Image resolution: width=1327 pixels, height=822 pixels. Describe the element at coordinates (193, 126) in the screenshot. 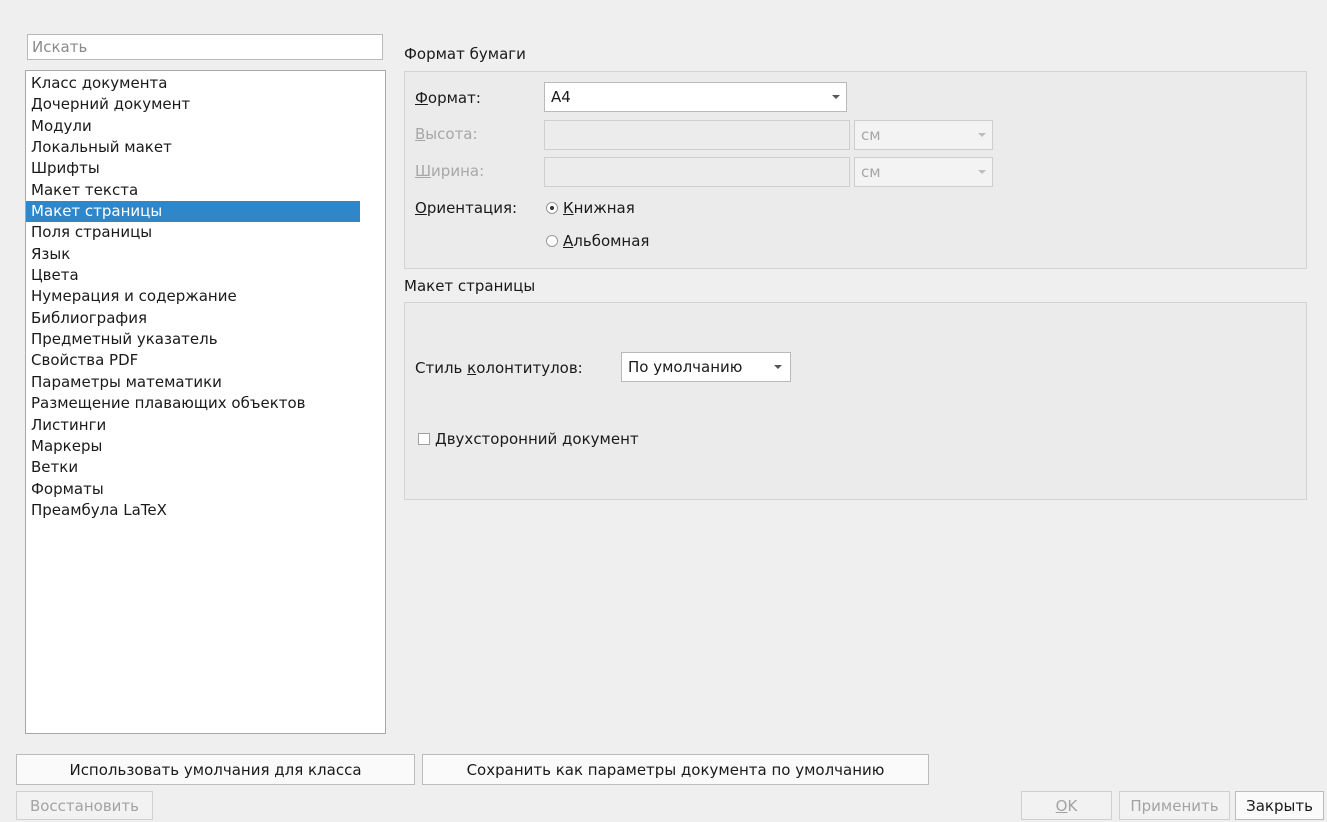

I see `nav-item: Модули` at that location.